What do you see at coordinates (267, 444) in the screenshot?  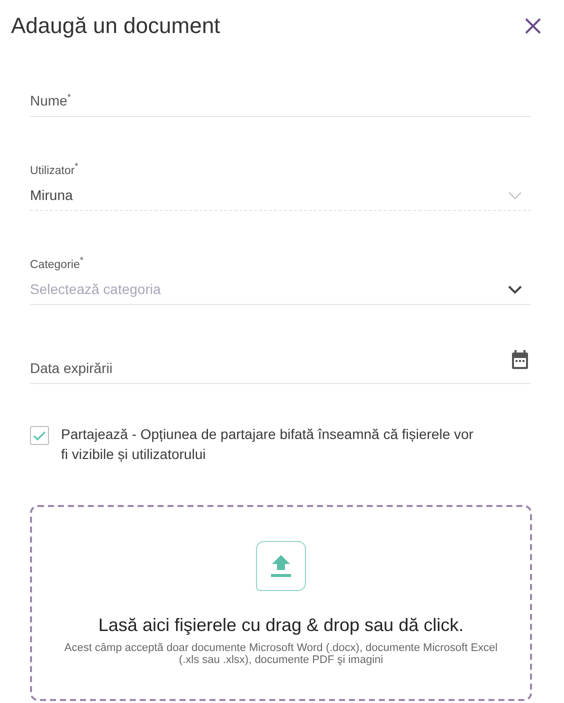 I see `share-label: Partajează - Opțiunea de partajare bifată înseamnă că fișierele vor fi vizibile și utilizatorului` at bounding box center [267, 444].